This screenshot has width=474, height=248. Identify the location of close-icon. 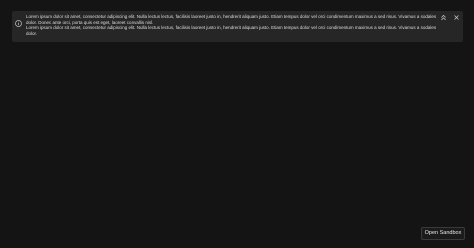
(456, 17).